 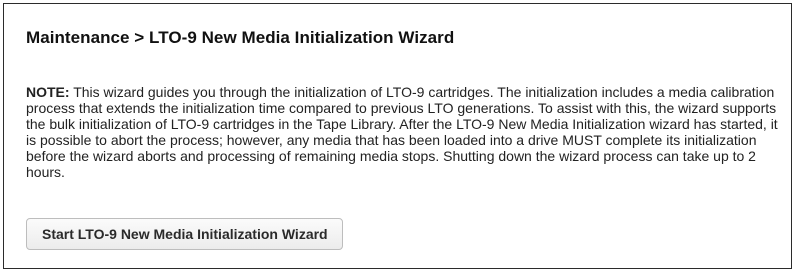 What do you see at coordinates (48, 92) in the screenshot?
I see `note-label: NOTE:` at bounding box center [48, 92].